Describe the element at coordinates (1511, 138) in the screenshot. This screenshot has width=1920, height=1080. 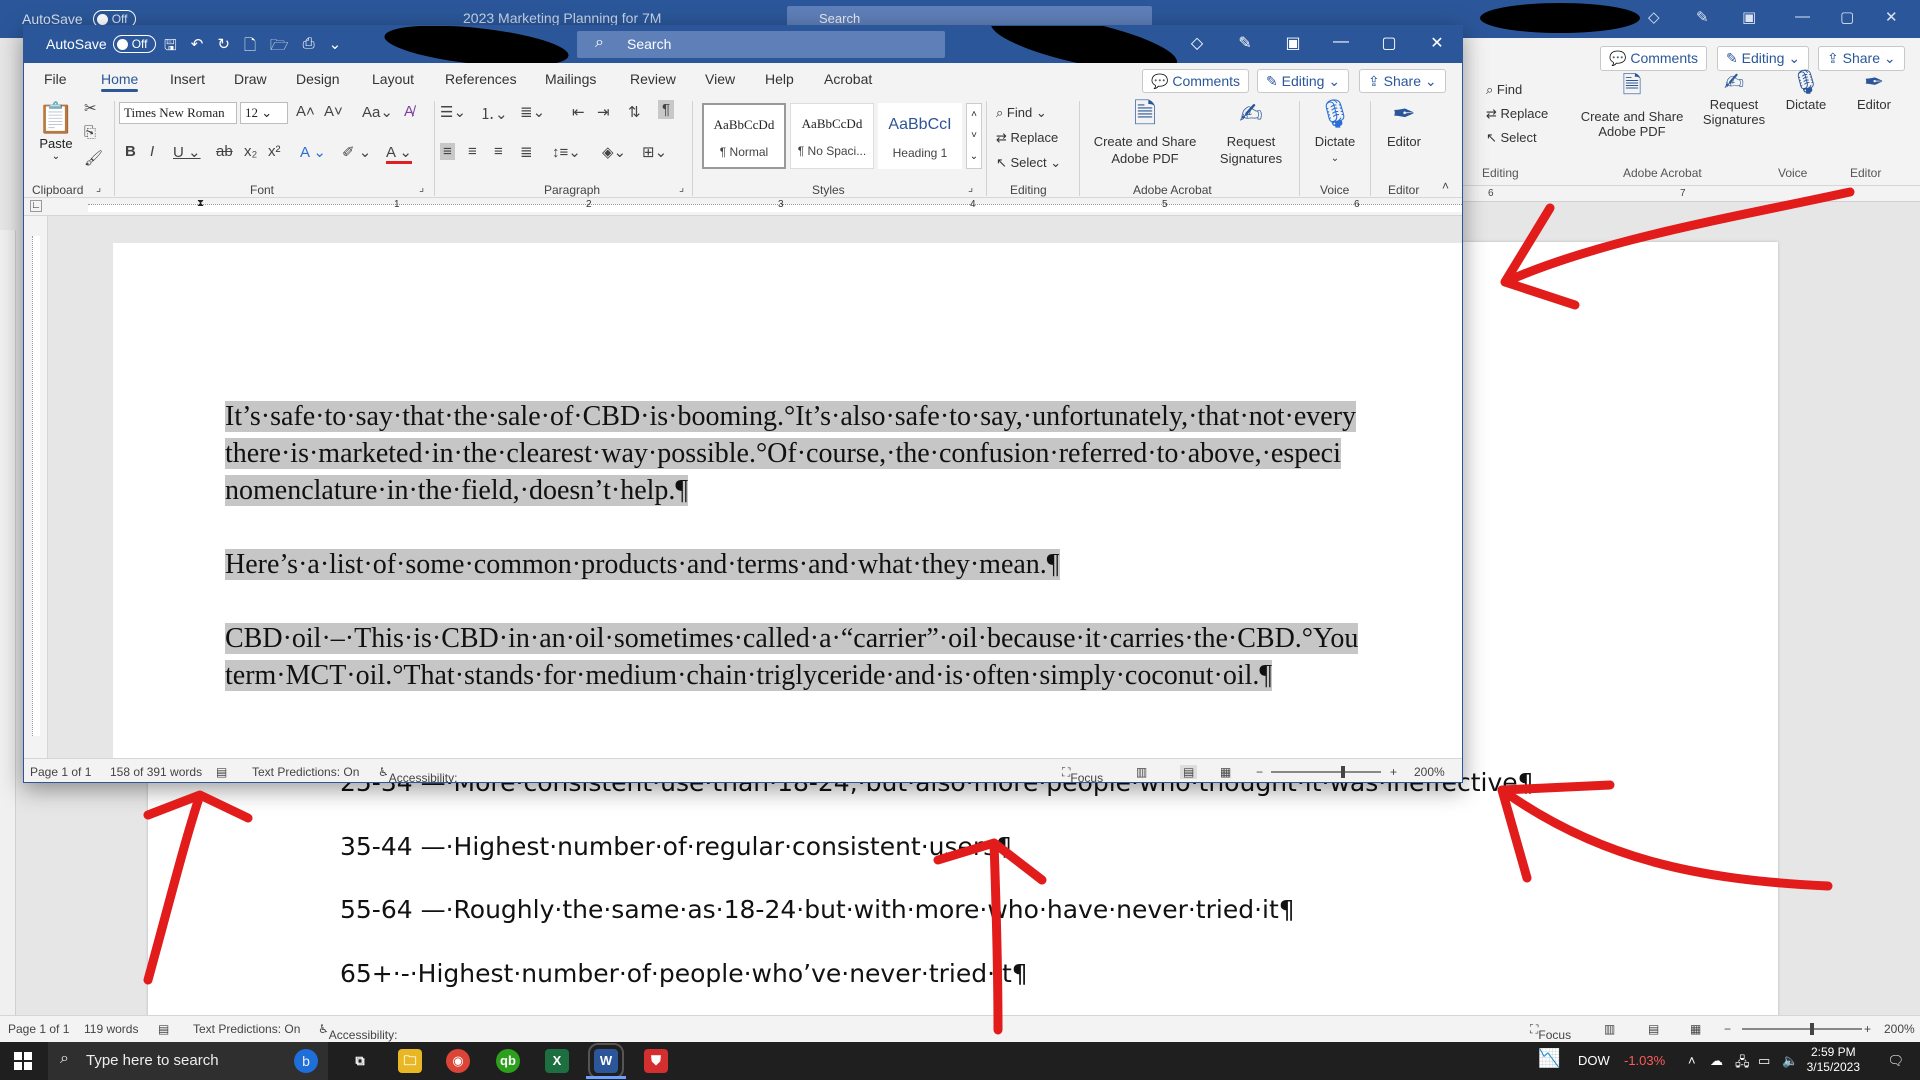
I see `background-select-button: ↖ Select` at that location.